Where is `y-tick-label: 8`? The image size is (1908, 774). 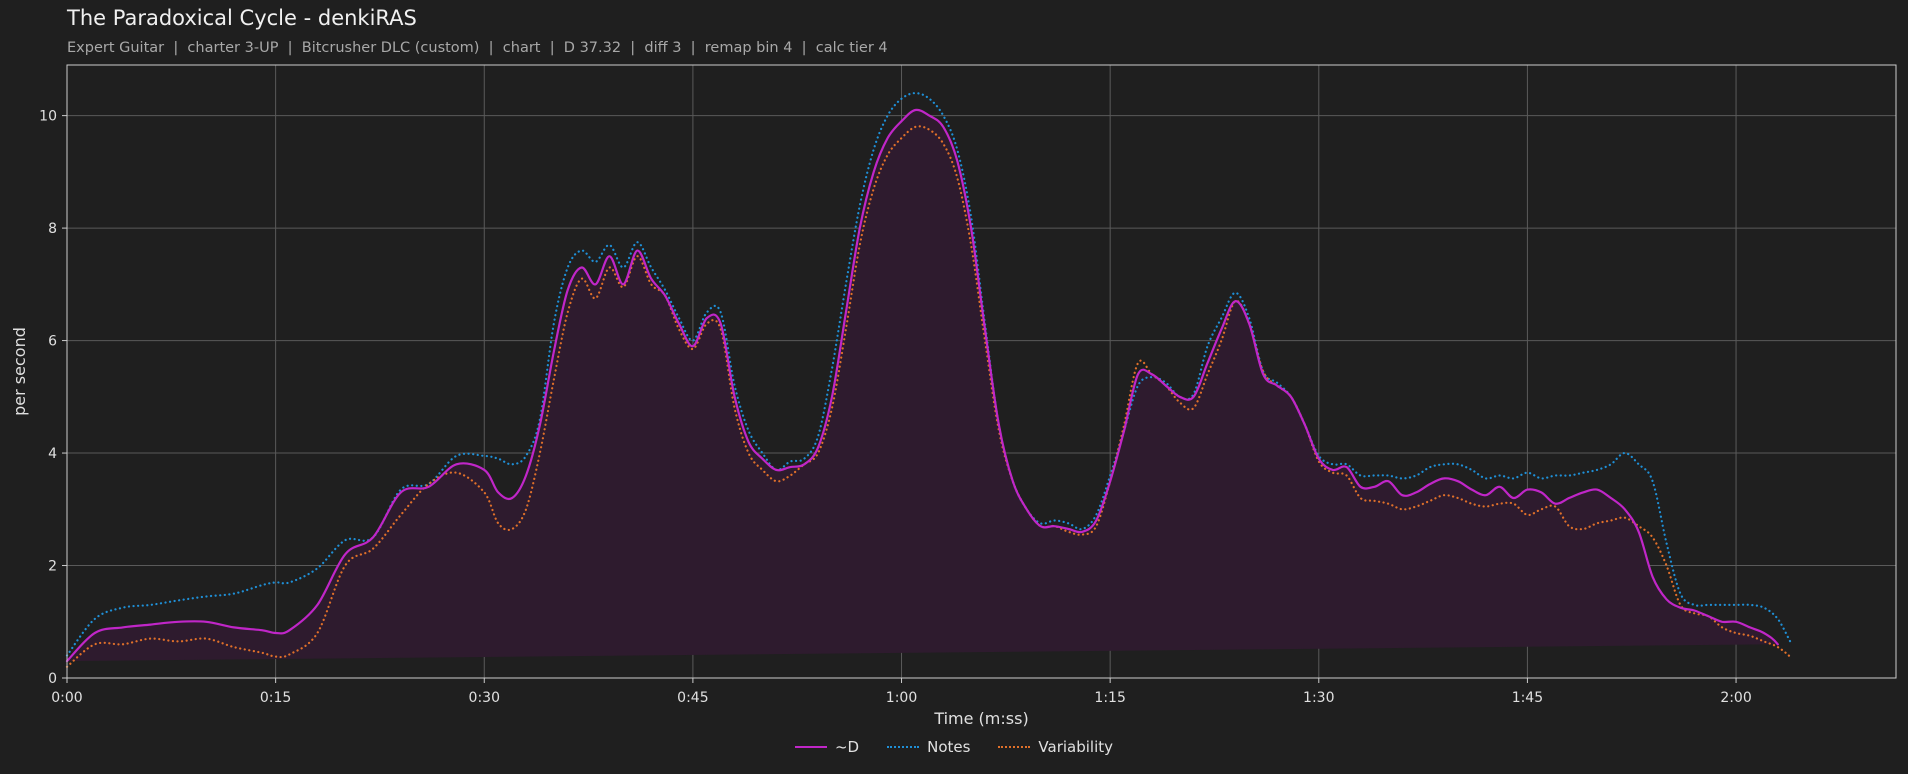 y-tick-label: 8 is located at coordinates (52, 229).